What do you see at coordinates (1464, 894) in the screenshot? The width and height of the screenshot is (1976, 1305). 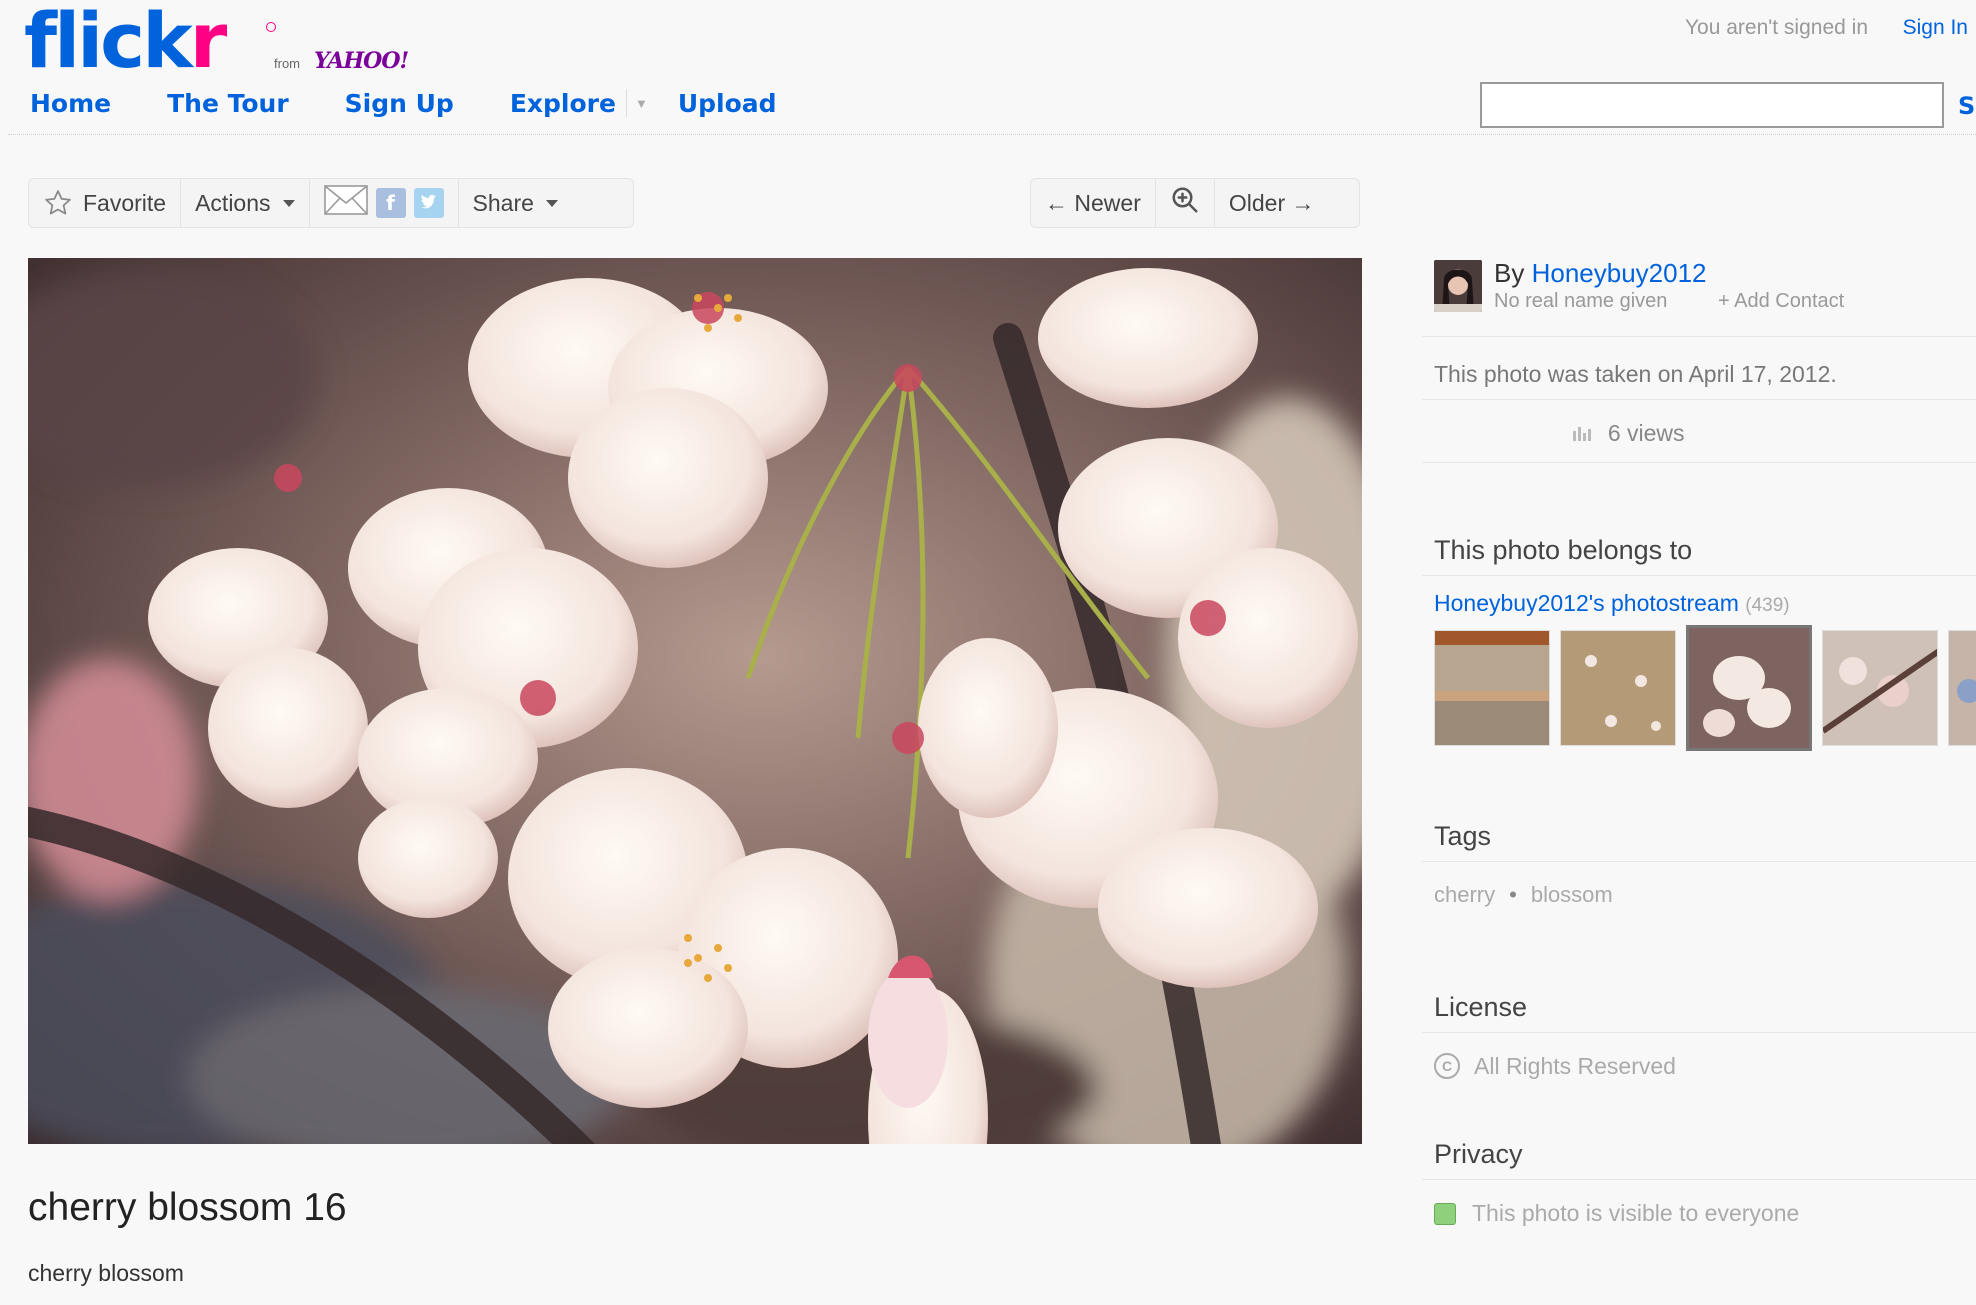 I see `tag-cherry: cherry` at bounding box center [1464, 894].